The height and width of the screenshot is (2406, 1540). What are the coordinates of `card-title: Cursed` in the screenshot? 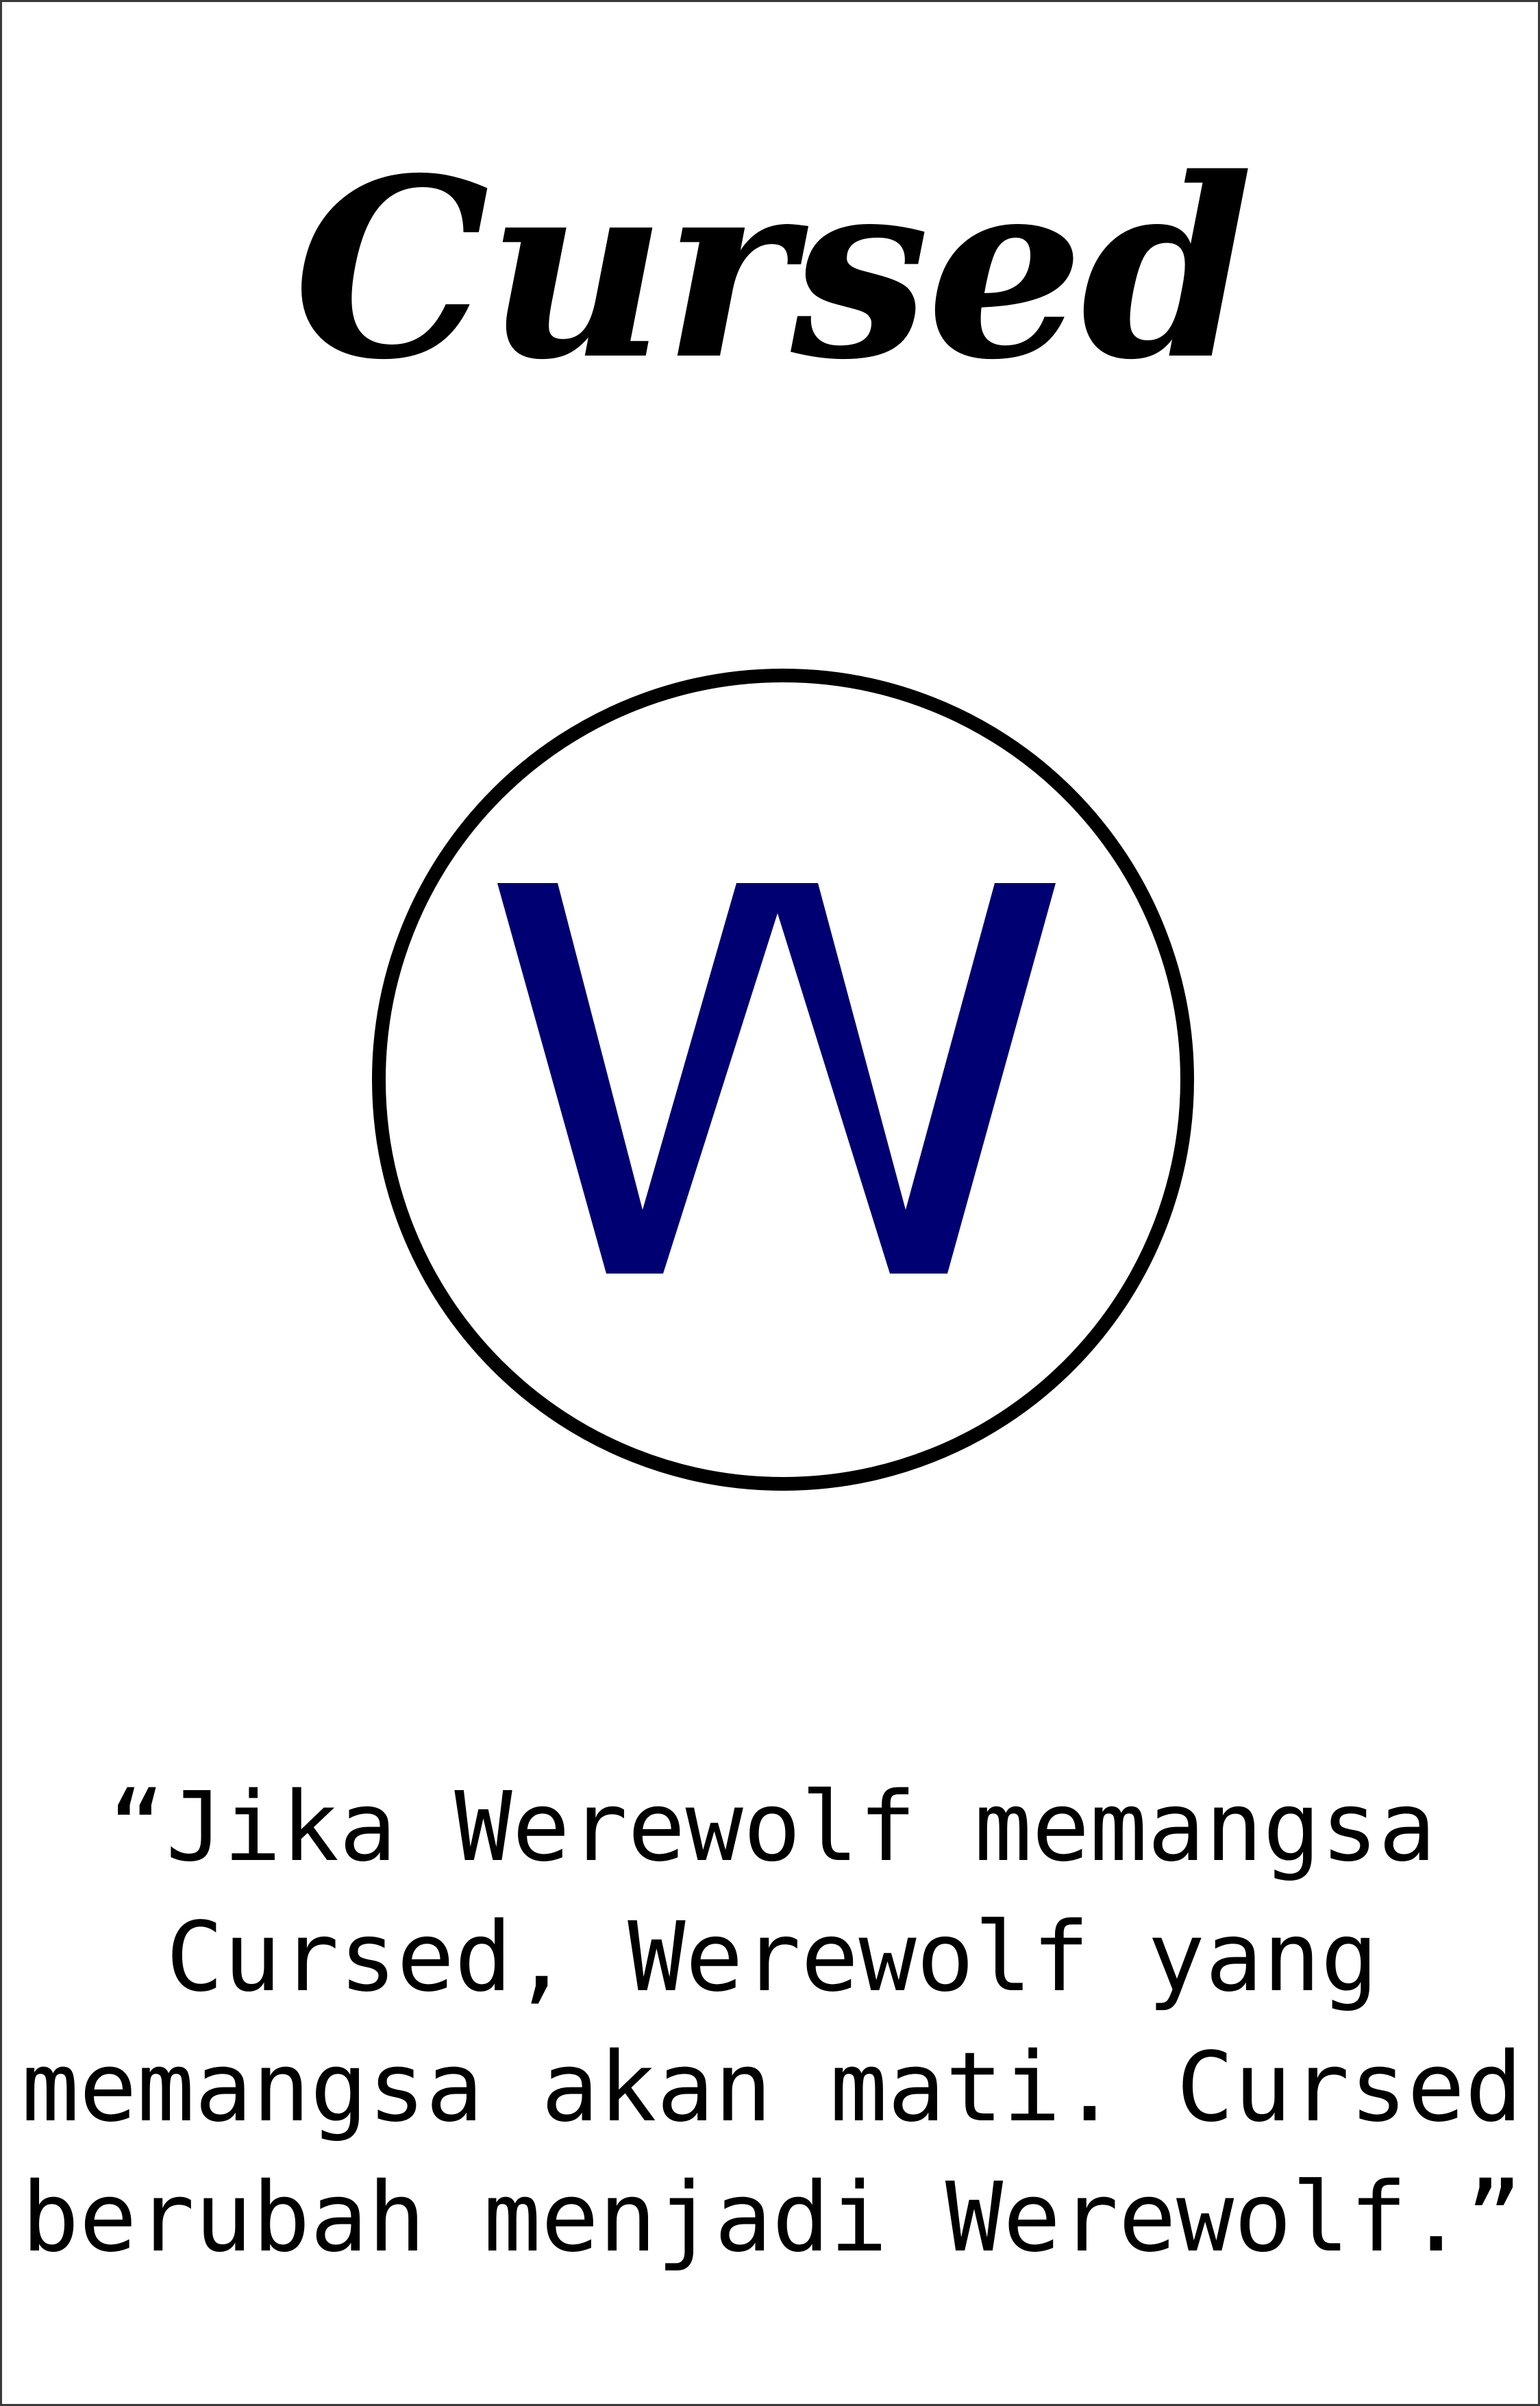 It's located at (773, 269).